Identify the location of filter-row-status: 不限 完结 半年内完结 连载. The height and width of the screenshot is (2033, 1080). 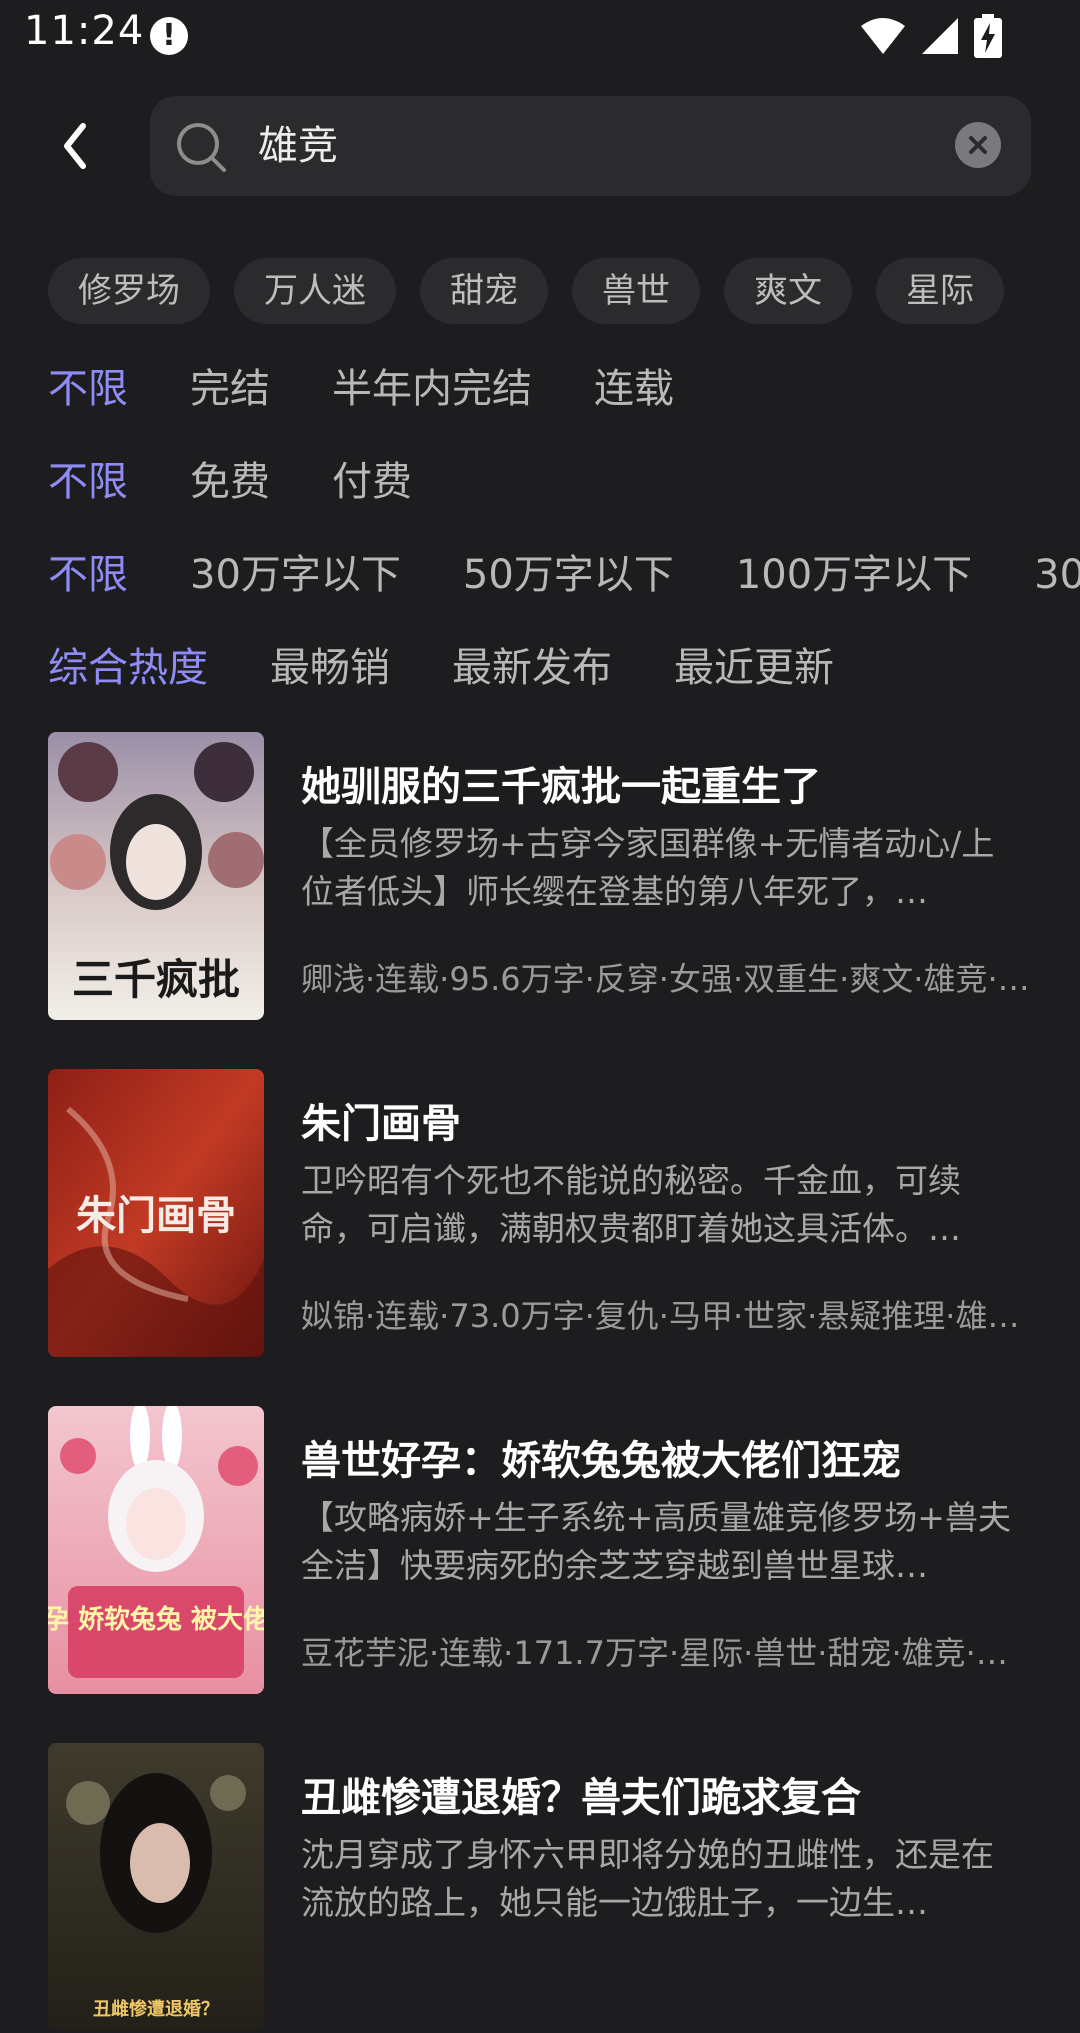
(564, 389).